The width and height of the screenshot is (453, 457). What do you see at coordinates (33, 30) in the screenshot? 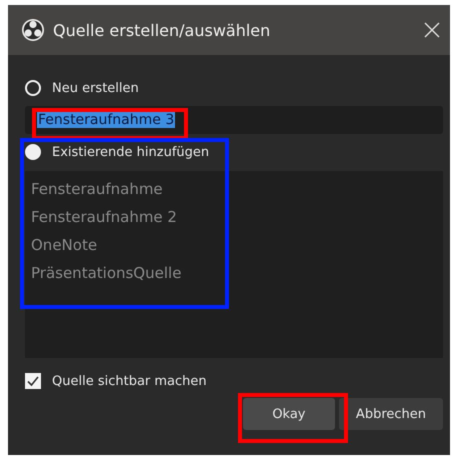
I see `logo-icon` at bounding box center [33, 30].